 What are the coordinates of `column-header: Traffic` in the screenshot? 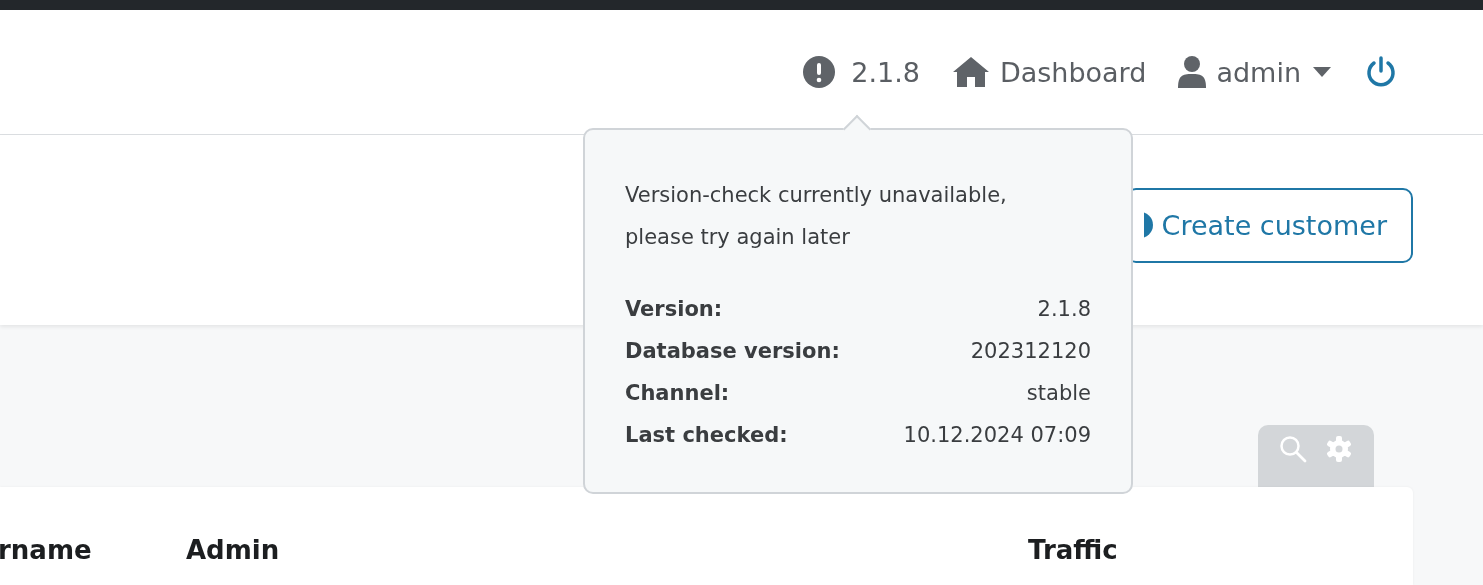 It's located at (1073, 550).